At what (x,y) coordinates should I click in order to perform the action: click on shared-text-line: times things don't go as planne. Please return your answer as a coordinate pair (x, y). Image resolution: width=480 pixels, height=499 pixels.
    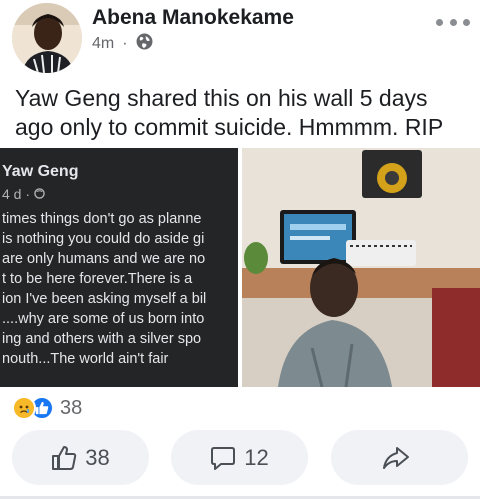
    Looking at the image, I should click on (102, 219).